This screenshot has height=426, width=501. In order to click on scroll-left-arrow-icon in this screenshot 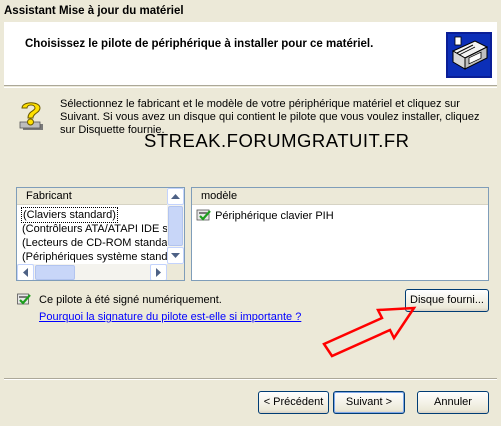, I will do `click(25, 272)`.